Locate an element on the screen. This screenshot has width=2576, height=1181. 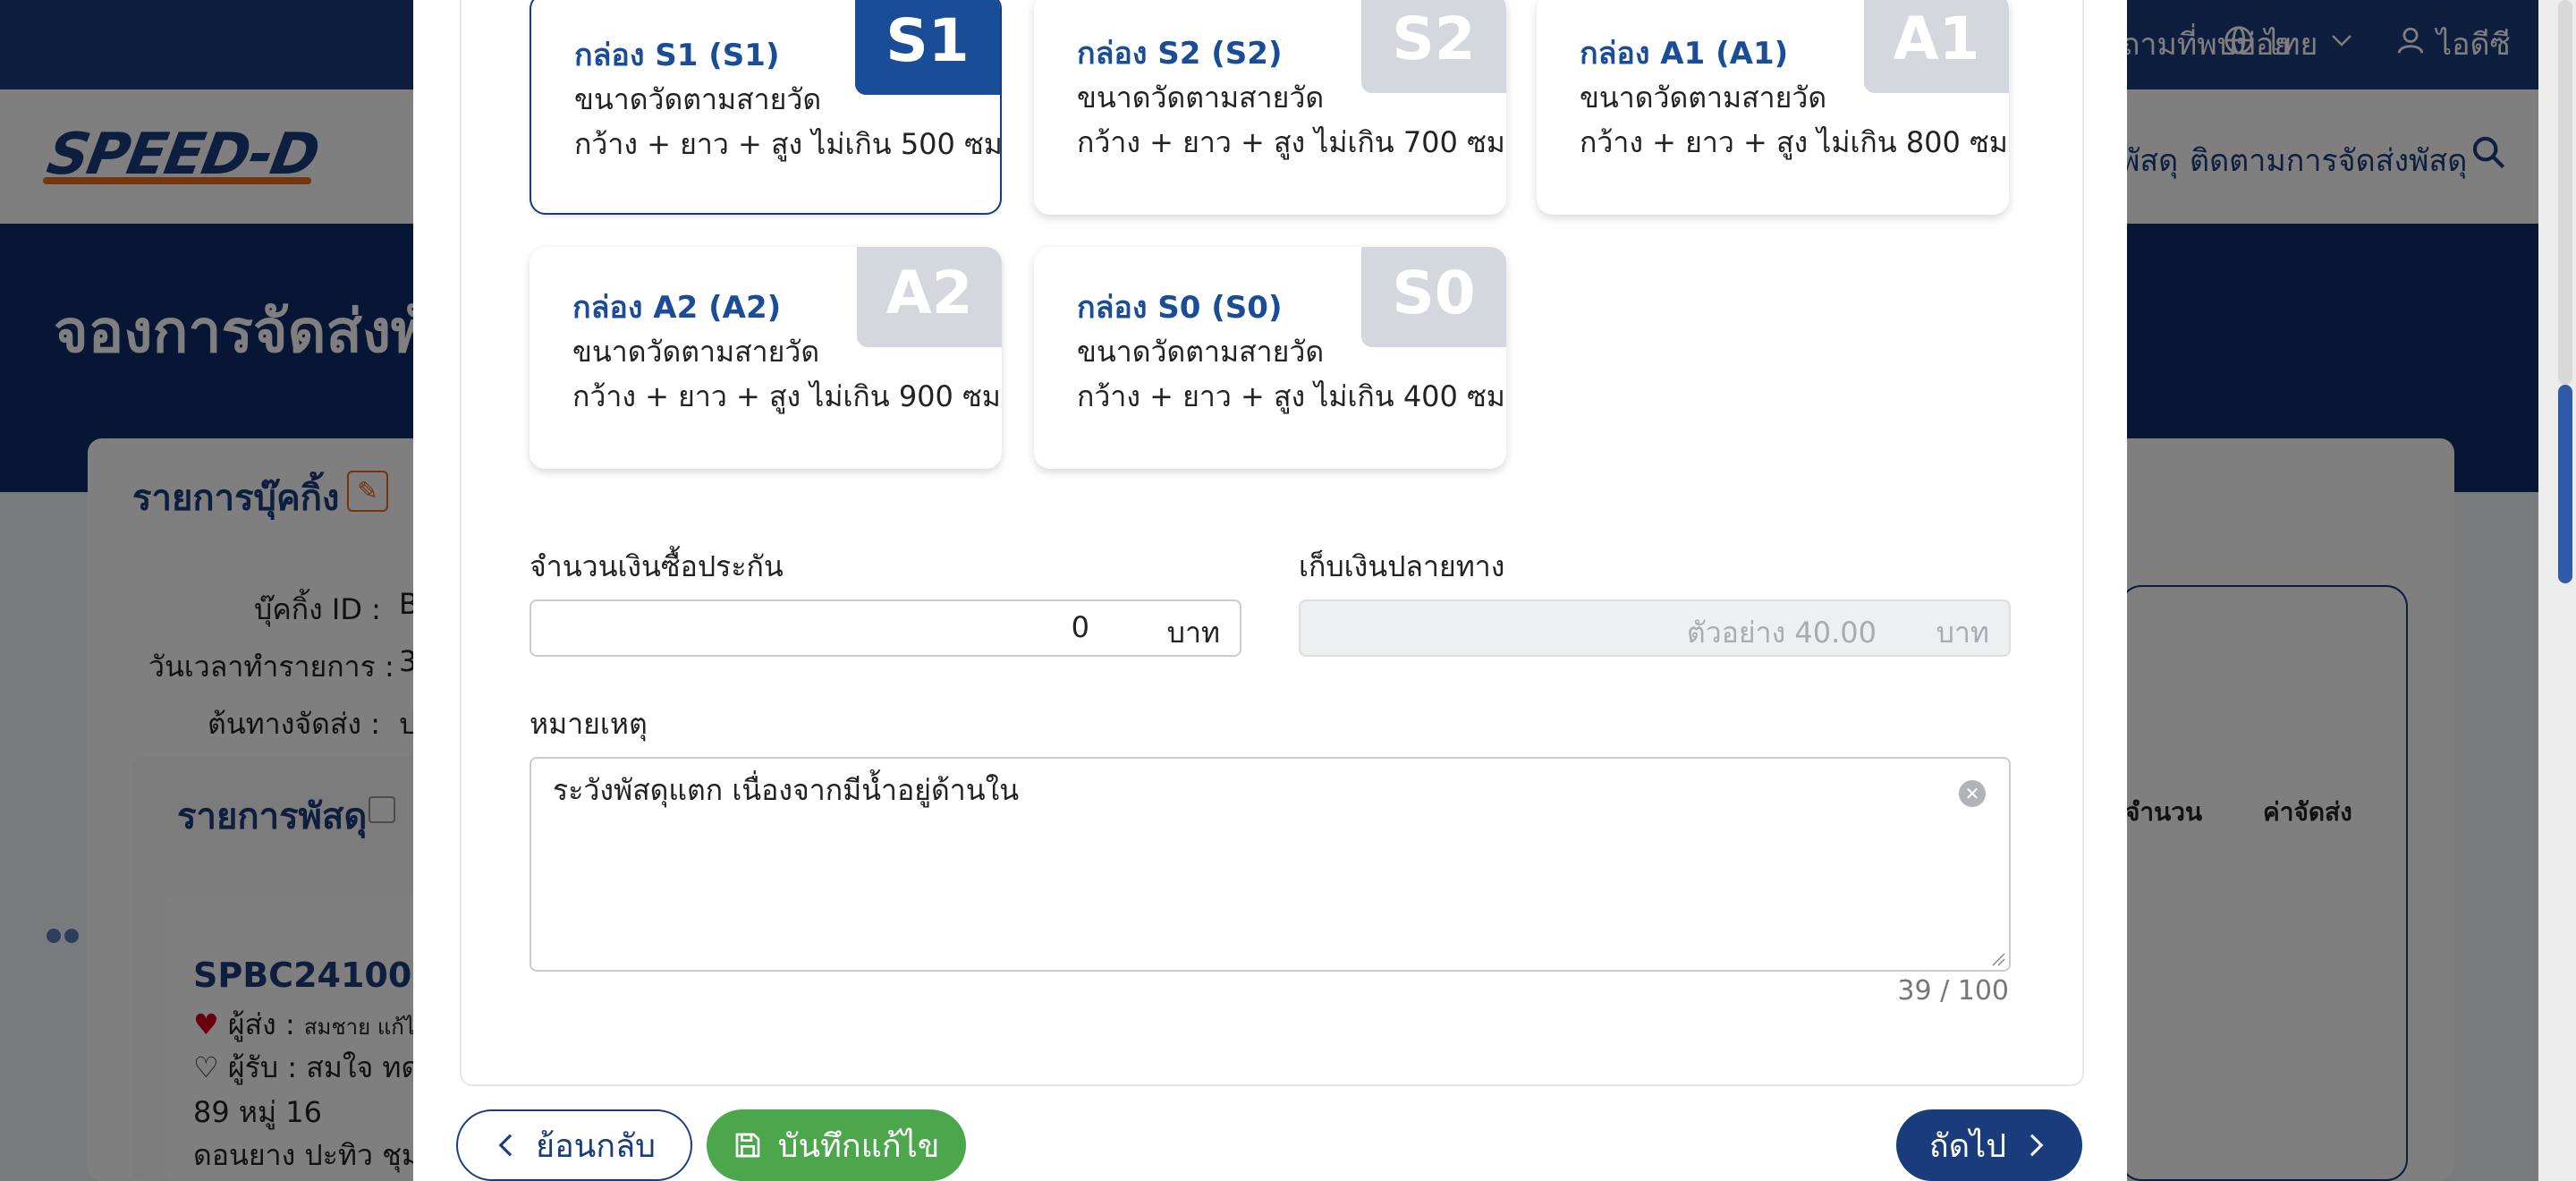
save-button: บันทึกแก้ไข is located at coordinates (836, 1145).